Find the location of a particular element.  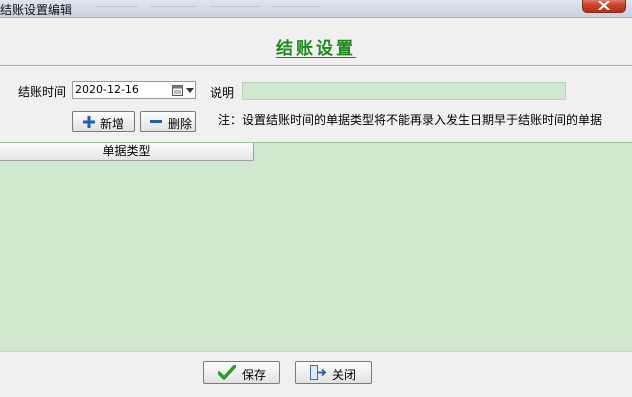

add-button: 新增 is located at coordinates (103, 121).